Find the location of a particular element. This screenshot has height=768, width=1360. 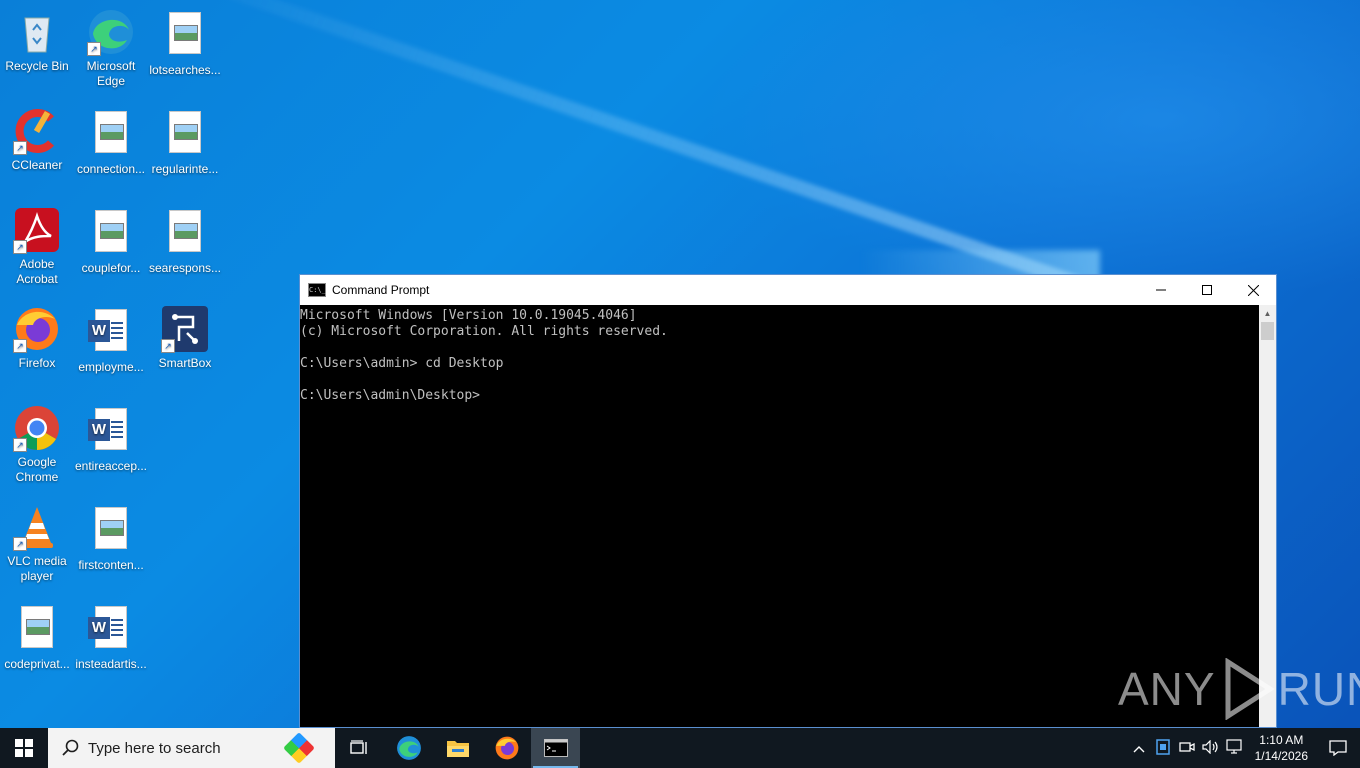

taskbar-clock: 1:10 AM 1/14/2026 is located at coordinates (1281, 748).